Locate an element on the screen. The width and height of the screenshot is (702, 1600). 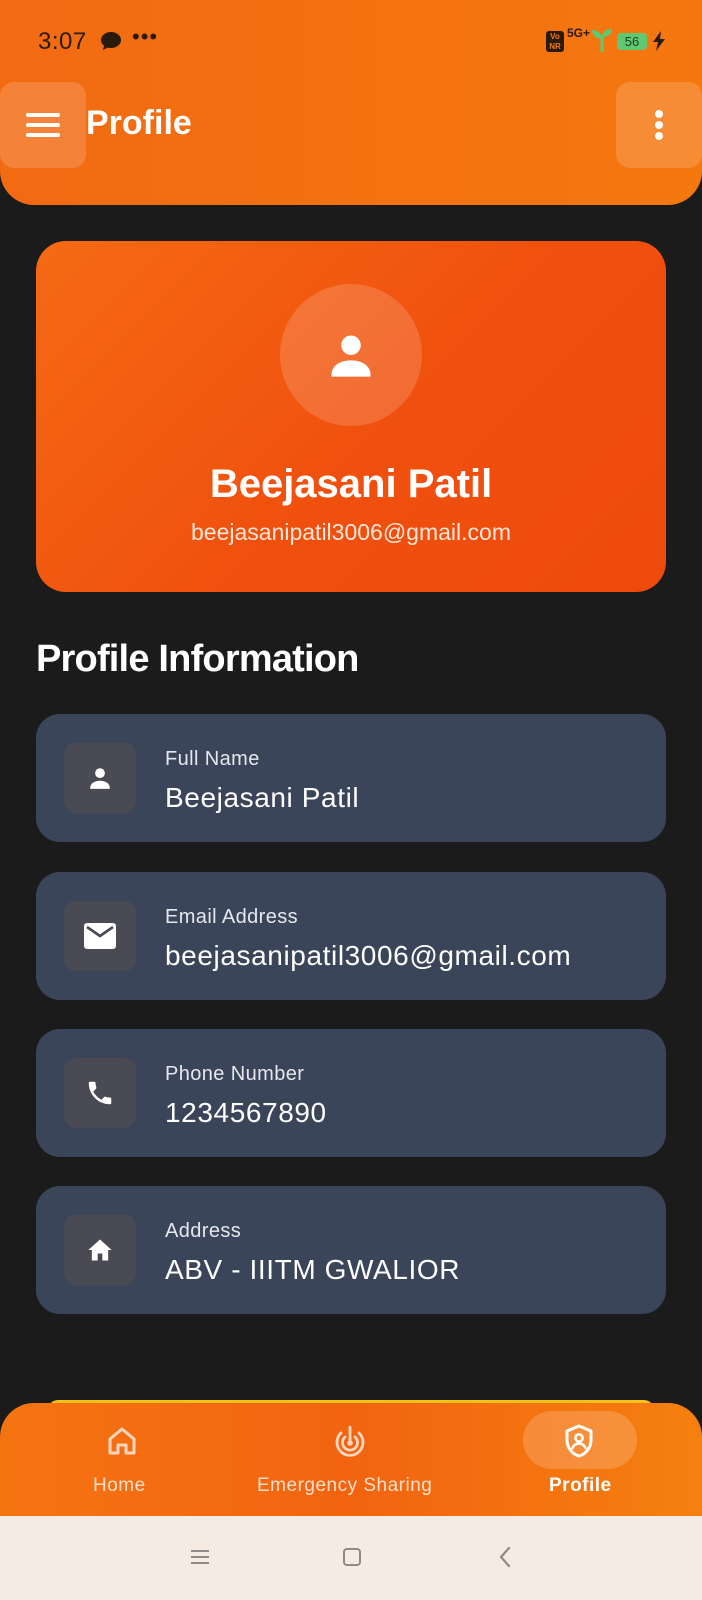
info-value: beejasanipatil3006@gmail.com is located at coordinates (368, 955).